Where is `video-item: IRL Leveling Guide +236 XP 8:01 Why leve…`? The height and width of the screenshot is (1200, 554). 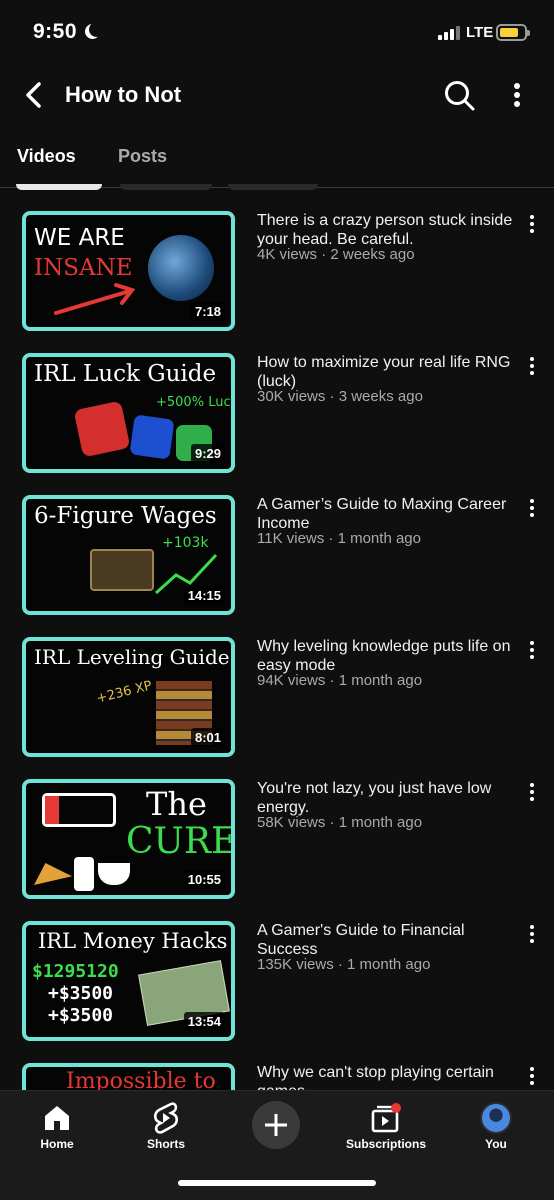 video-item: IRL Leveling Guide +236 XP 8:01 Why leve… is located at coordinates (277, 702).